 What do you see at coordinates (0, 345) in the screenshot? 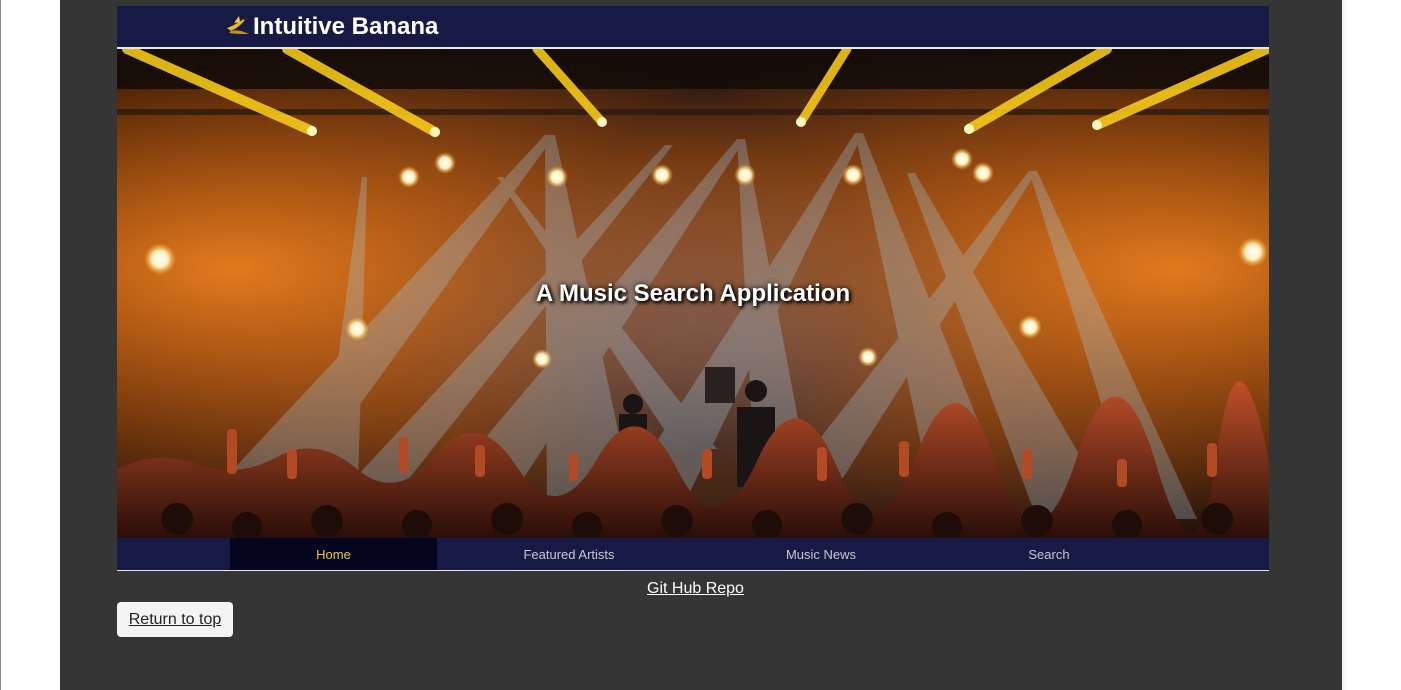
I see `window-edge` at bounding box center [0, 345].